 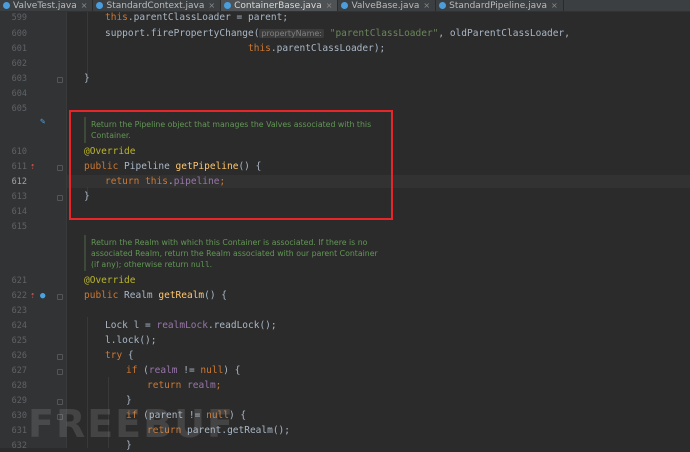 What do you see at coordinates (19, 34) in the screenshot?
I see `line-number: 600` at bounding box center [19, 34].